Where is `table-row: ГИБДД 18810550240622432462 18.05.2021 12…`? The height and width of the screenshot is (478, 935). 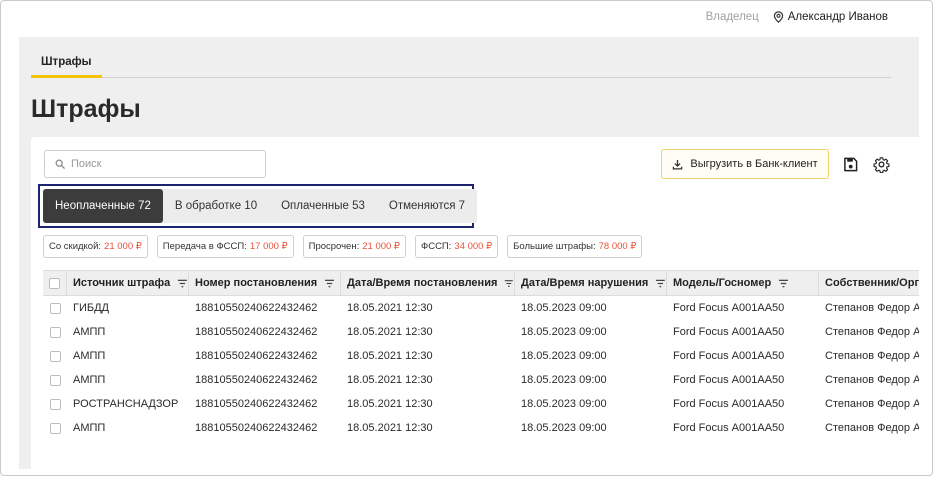 table-row: ГИБДД 18810550240622432462 18.05.2021 12… is located at coordinates (481, 308).